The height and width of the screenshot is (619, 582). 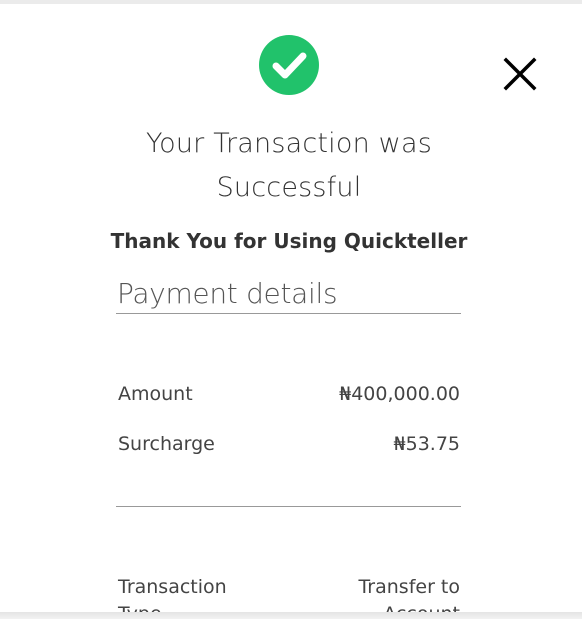 I want to click on transaction-type-label: Transaction Type, so click(x=172, y=595).